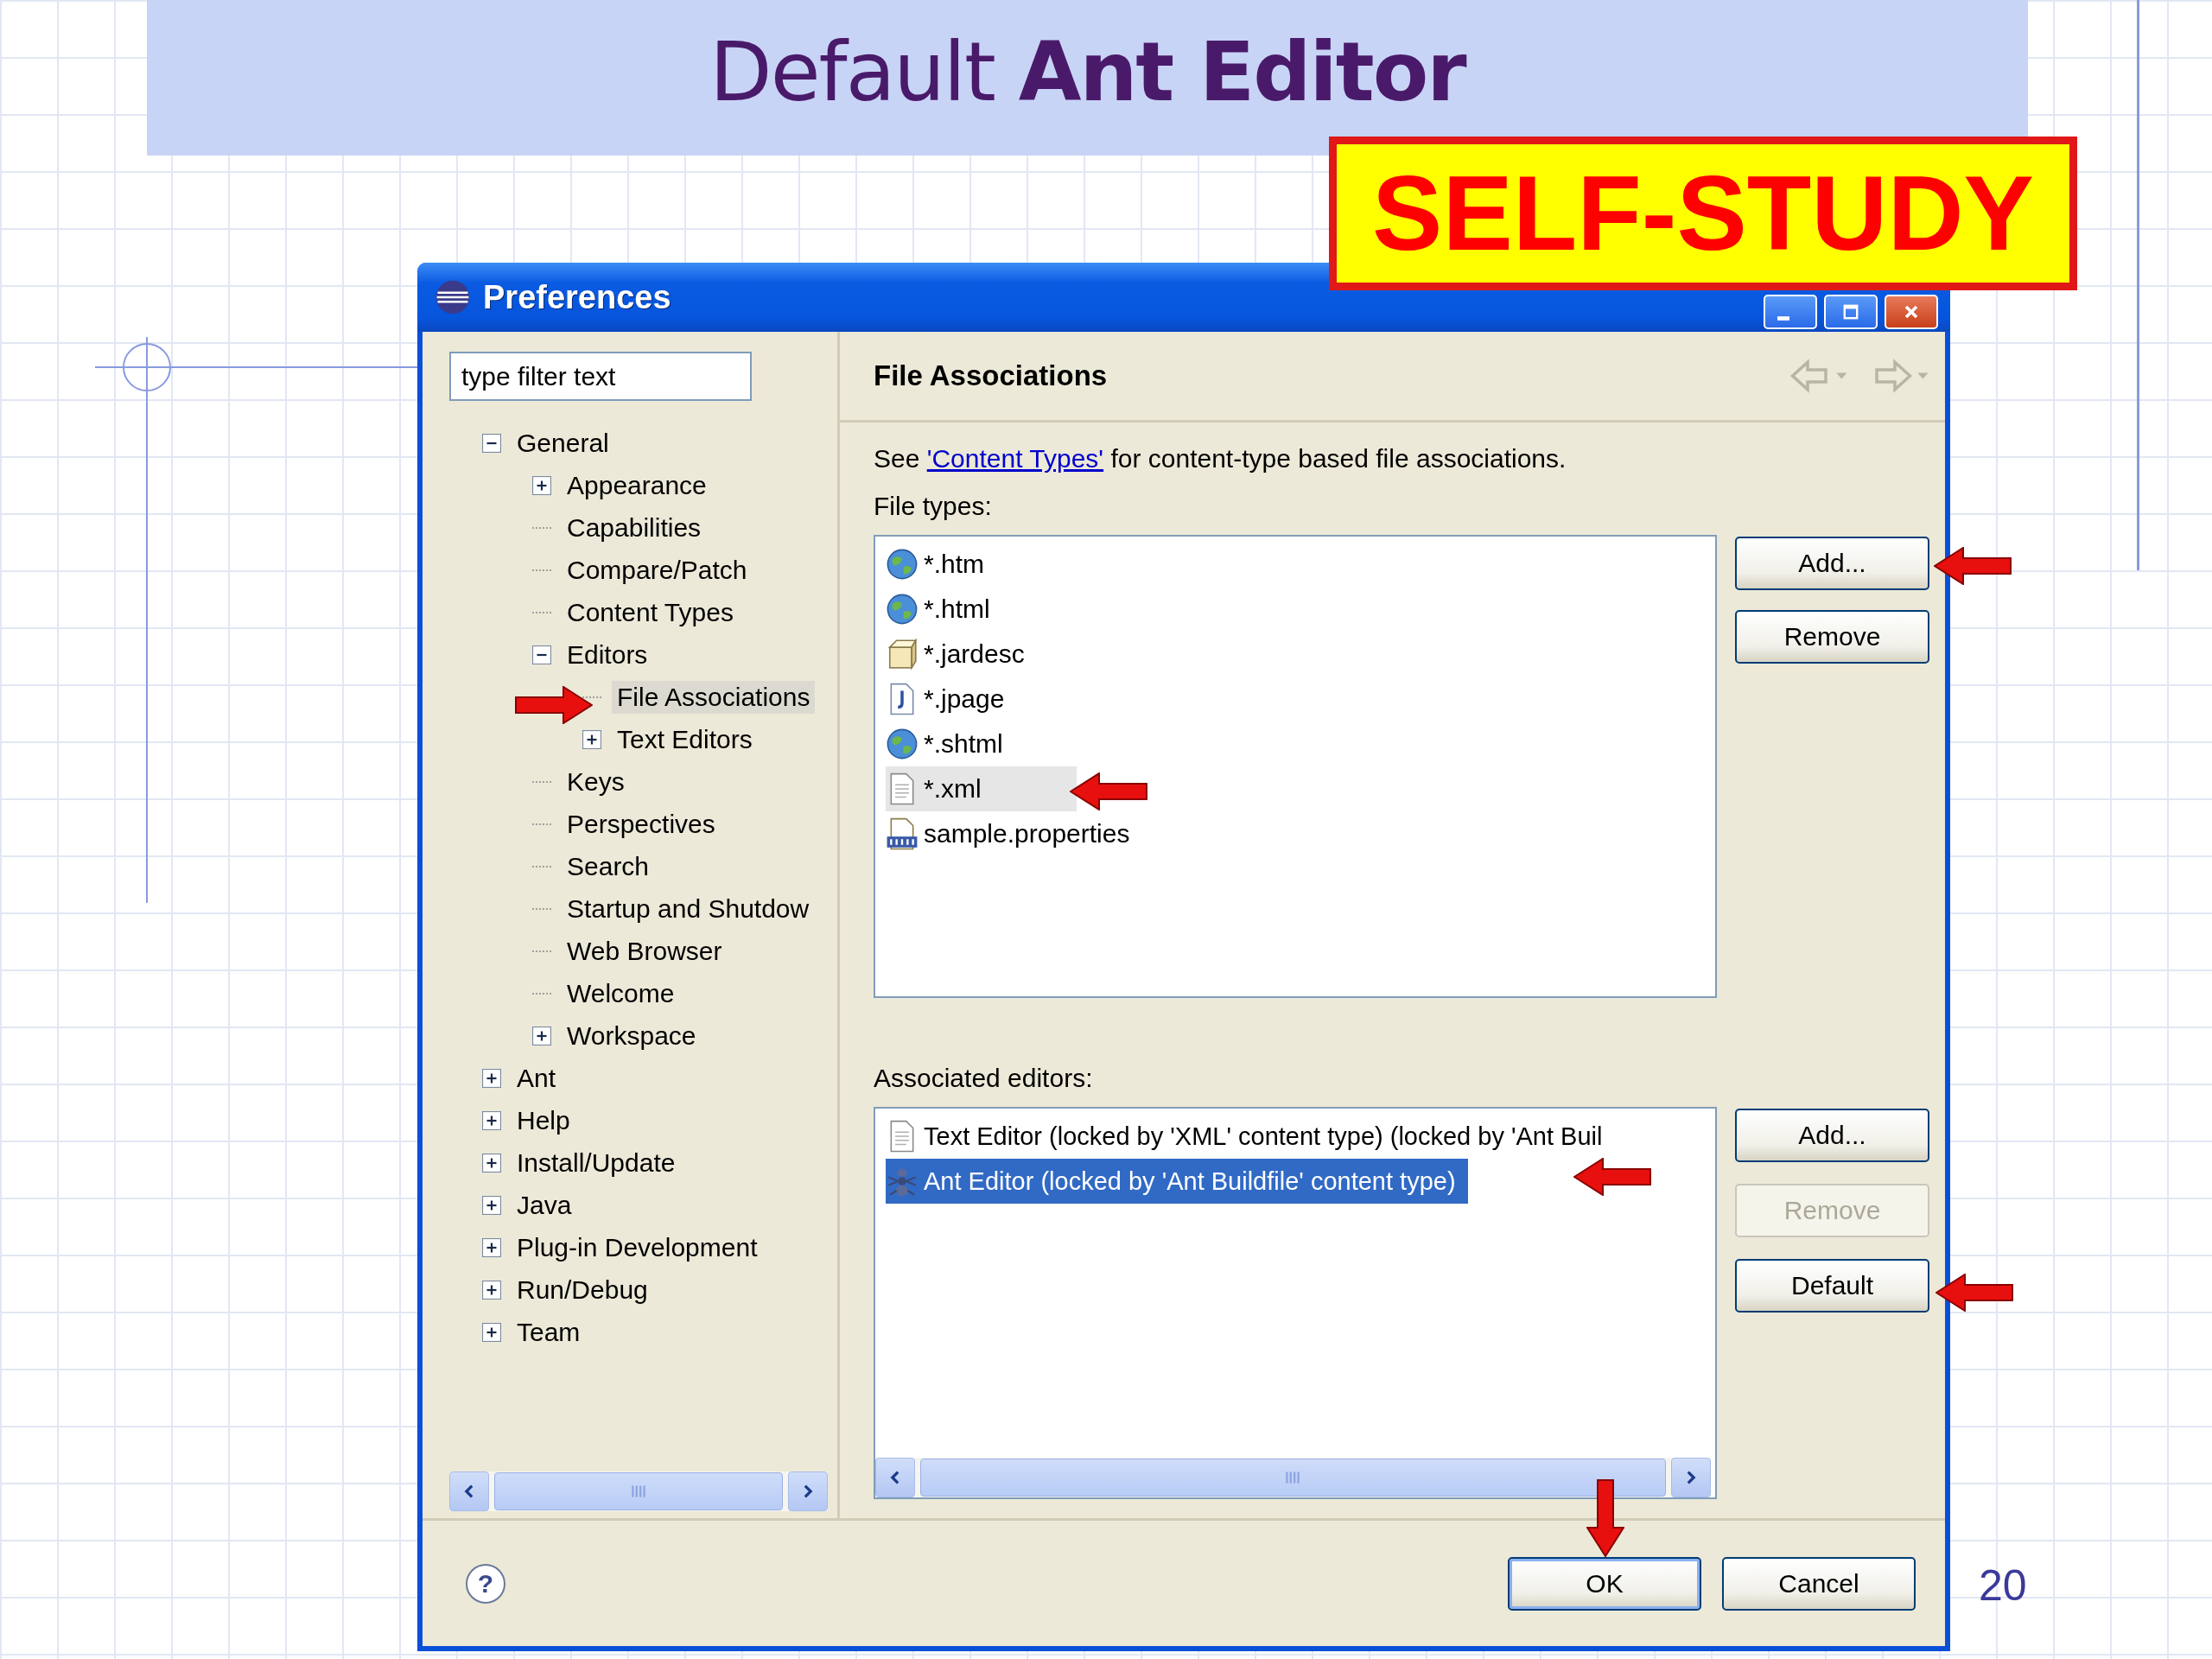  What do you see at coordinates (637, 1247) in the screenshot?
I see `tree-item: Plug-in Development` at bounding box center [637, 1247].